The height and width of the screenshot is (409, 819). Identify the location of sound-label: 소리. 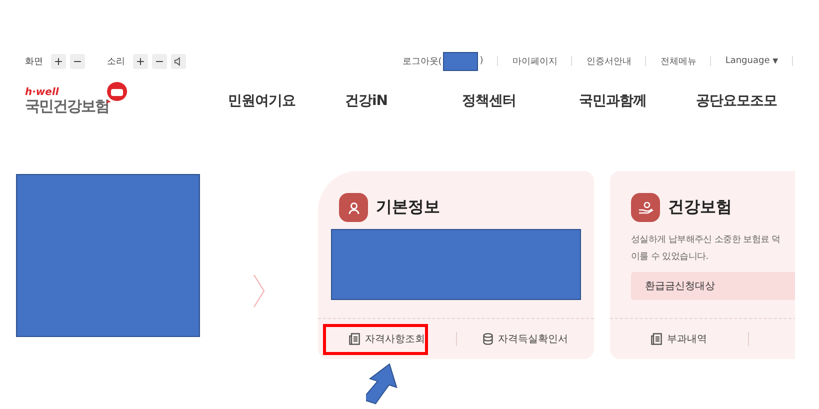
(116, 62).